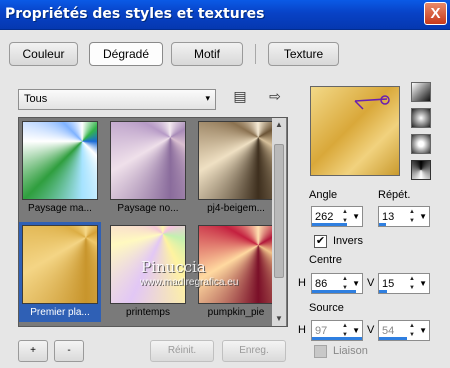 The height and width of the screenshot is (368, 450). Describe the element at coordinates (371, 330) in the screenshot. I see `source-v-label: V` at that location.